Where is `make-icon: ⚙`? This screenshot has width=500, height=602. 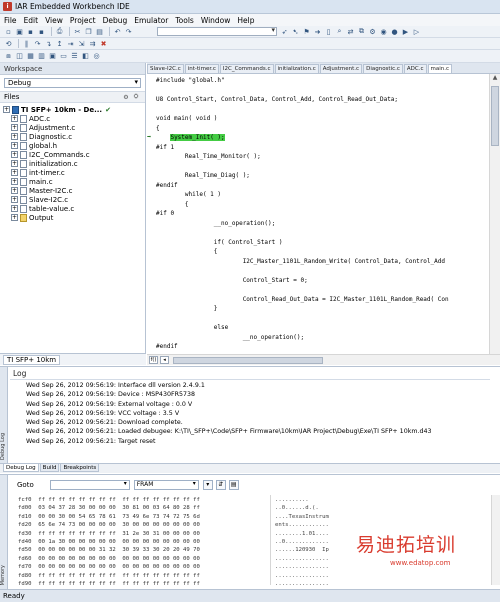 make-icon: ⚙ is located at coordinates (372, 31).